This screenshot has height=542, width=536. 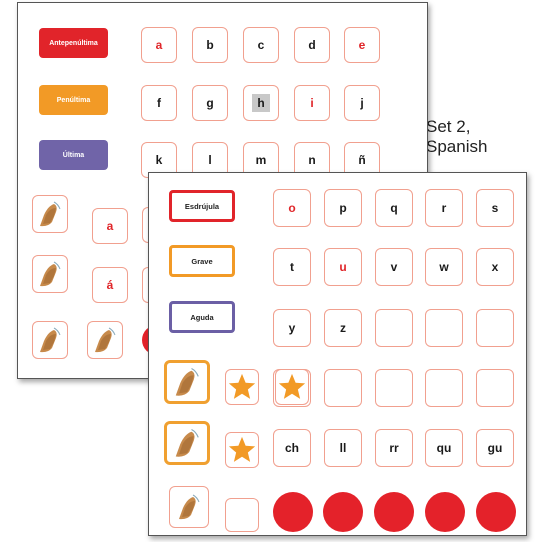 I want to click on letter-tile: y, so click(x=292, y=328).